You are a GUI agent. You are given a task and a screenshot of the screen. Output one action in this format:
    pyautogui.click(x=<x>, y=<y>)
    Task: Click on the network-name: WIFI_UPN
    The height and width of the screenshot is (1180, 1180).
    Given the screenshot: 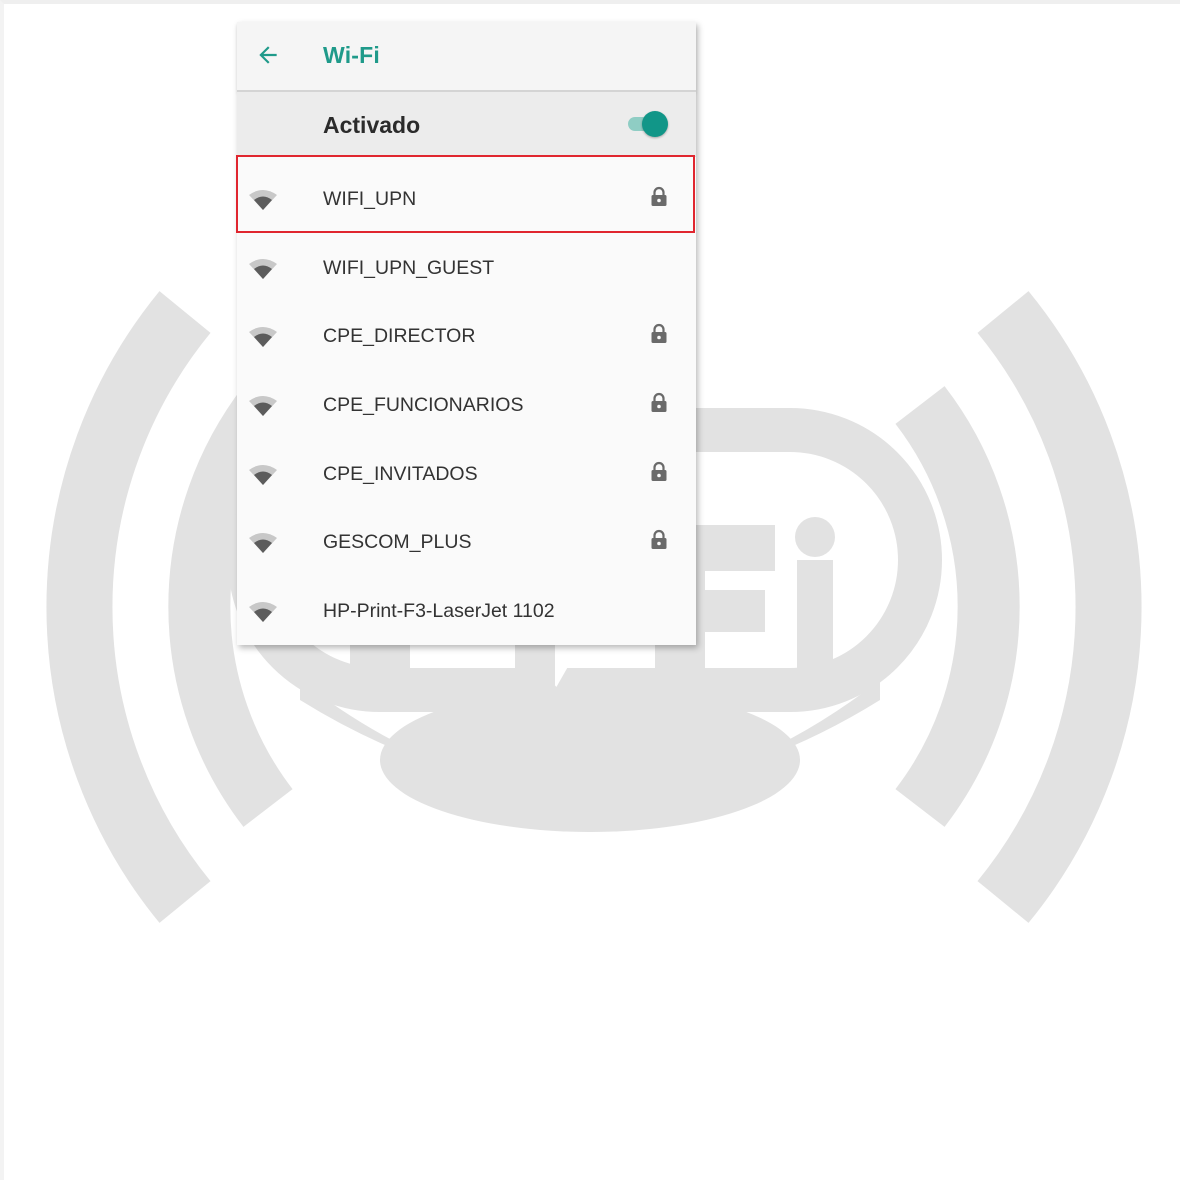 What is the action you would take?
    pyautogui.click(x=370, y=199)
    